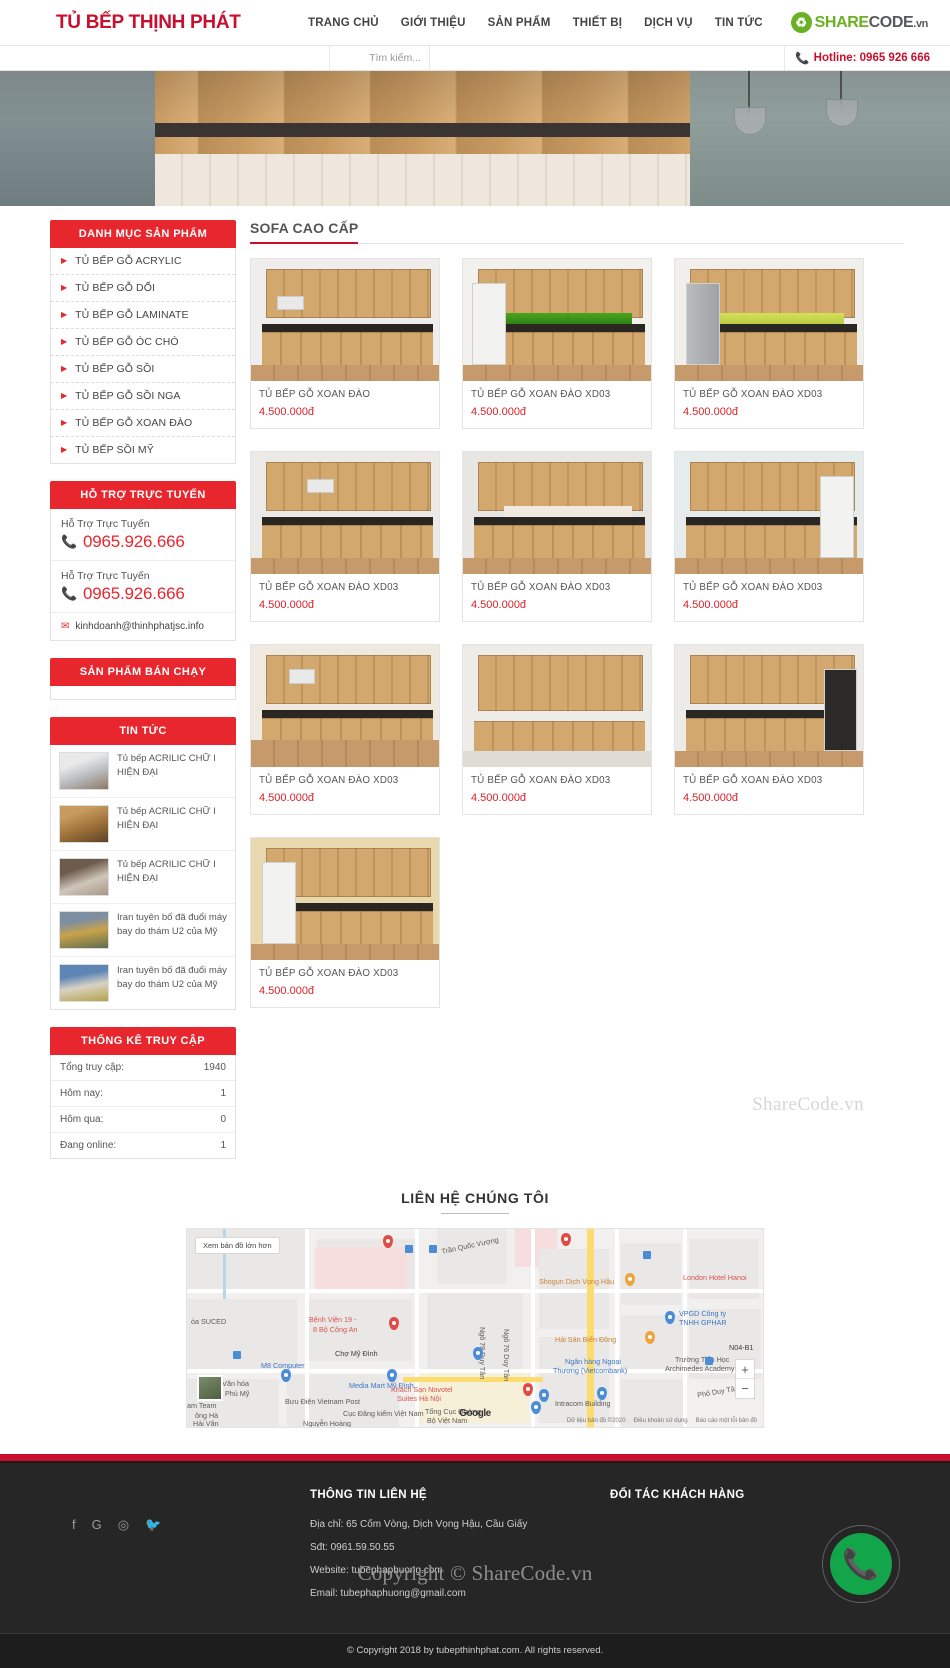 The width and height of the screenshot is (950, 1668). Describe the element at coordinates (134, 593) in the screenshot. I see `support-phone-text: 0965.926.666` at that location.